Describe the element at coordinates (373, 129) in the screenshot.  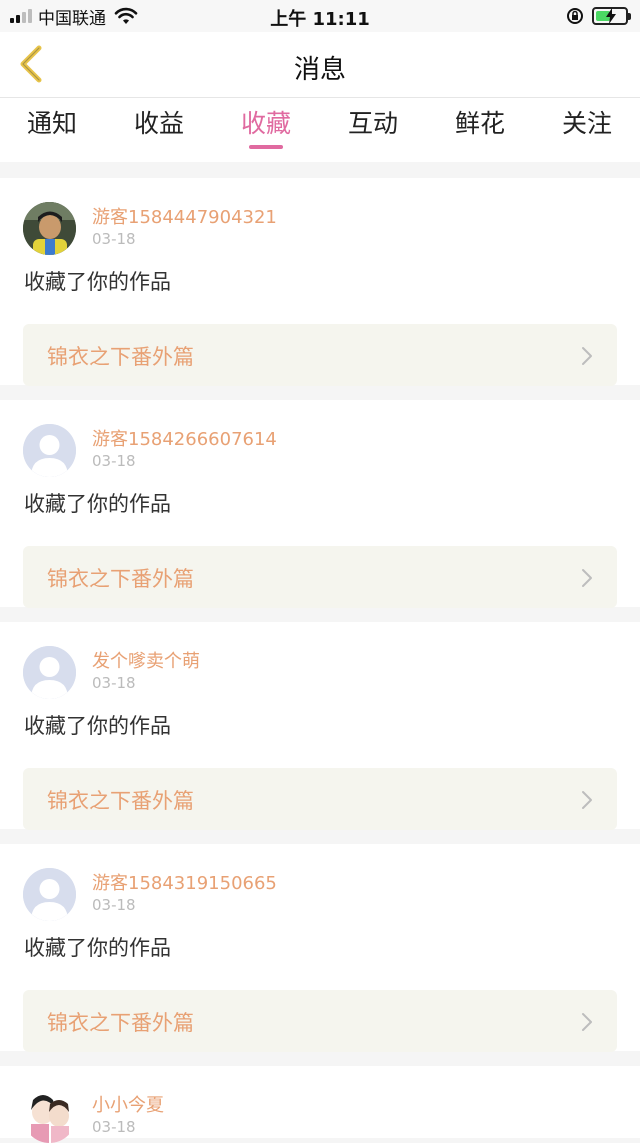
I see `tab-interaction: 互动` at that location.